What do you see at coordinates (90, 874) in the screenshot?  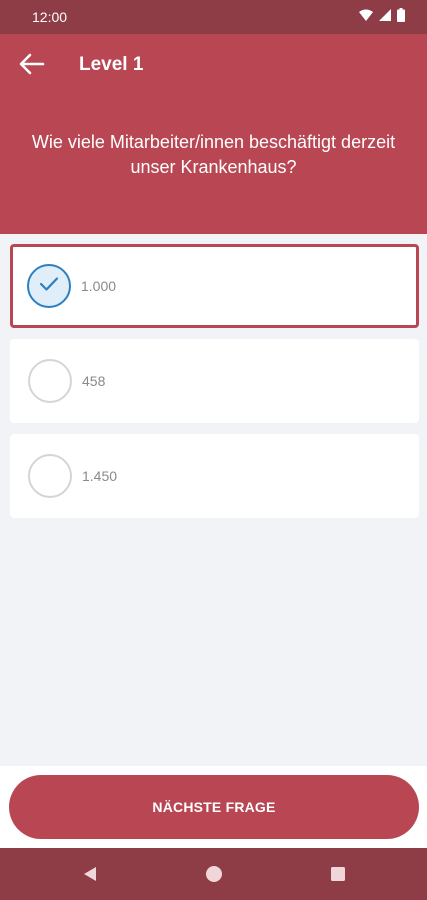 I see `back-triangle-icon` at bounding box center [90, 874].